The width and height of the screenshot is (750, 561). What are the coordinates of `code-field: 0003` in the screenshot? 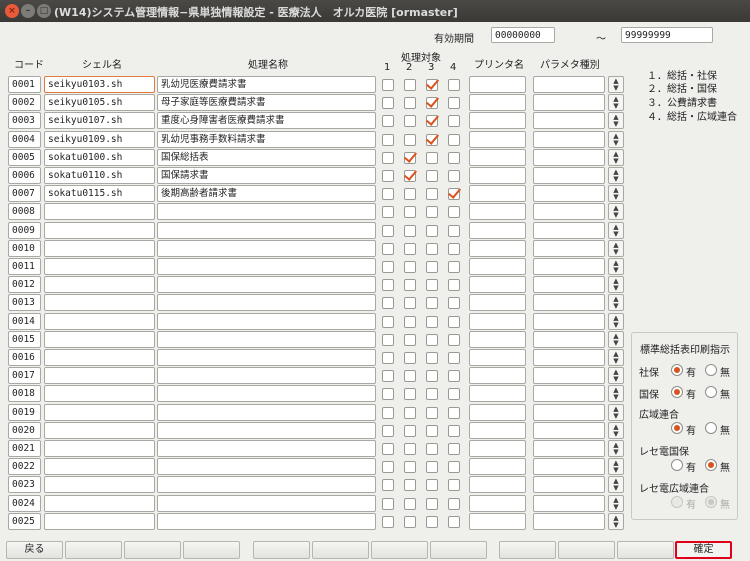 It's located at (24, 120).